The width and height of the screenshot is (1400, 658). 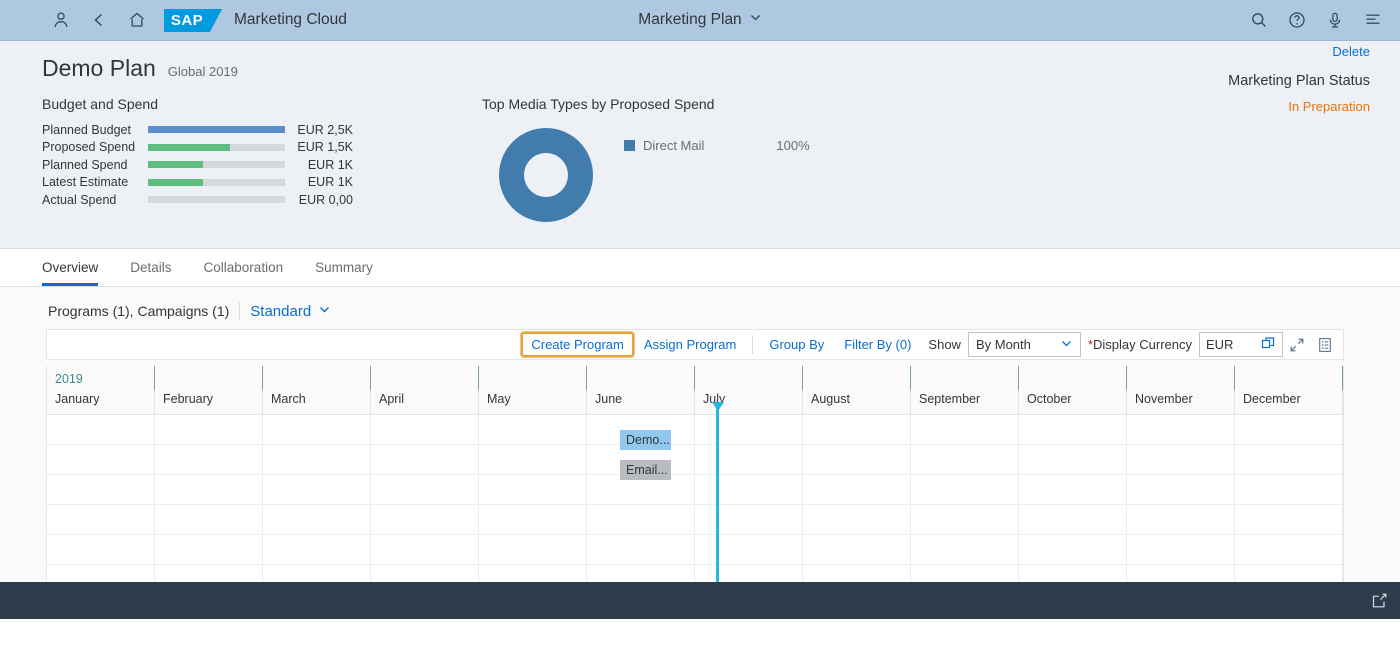 What do you see at coordinates (1299, 81) in the screenshot?
I see `status-label: Marketing Plan Status` at bounding box center [1299, 81].